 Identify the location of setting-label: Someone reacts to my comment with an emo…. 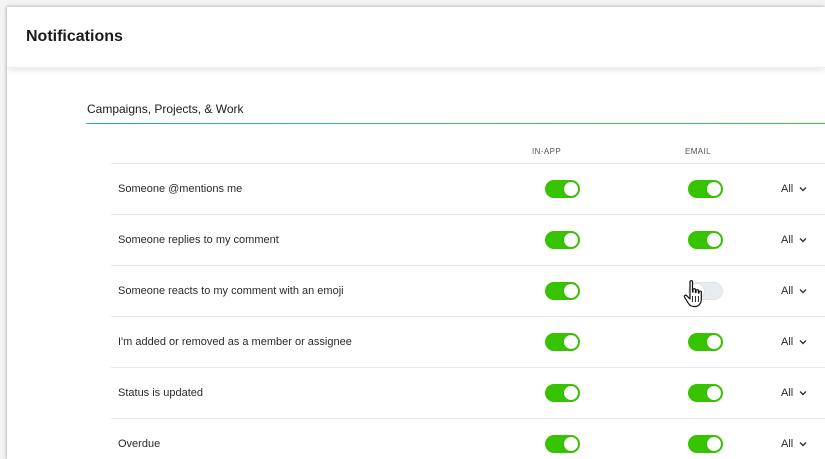
(231, 291).